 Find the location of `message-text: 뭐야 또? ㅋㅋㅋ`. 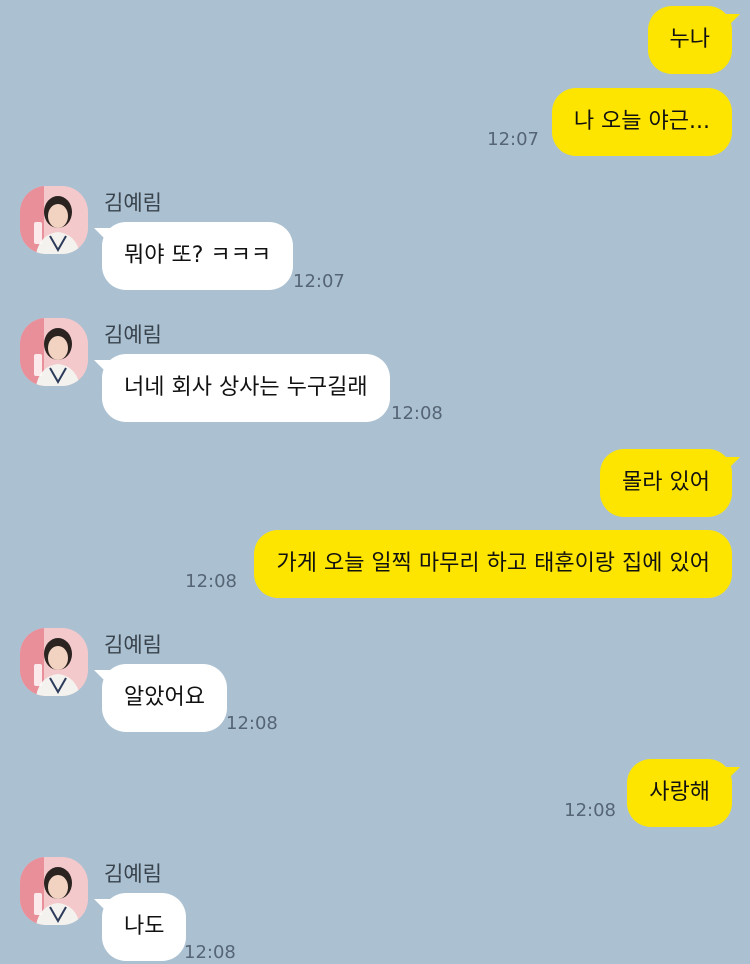

message-text: 뭐야 또? ㅋㅋㅋ is located at coordinates (198, 255).